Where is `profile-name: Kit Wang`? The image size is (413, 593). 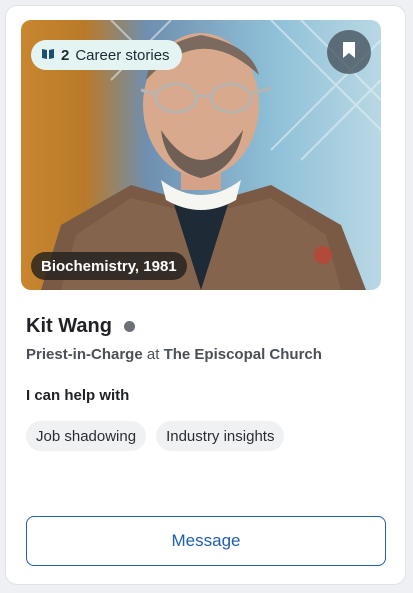
profile-name: Kit Wang is located at coordinates (69, 326).